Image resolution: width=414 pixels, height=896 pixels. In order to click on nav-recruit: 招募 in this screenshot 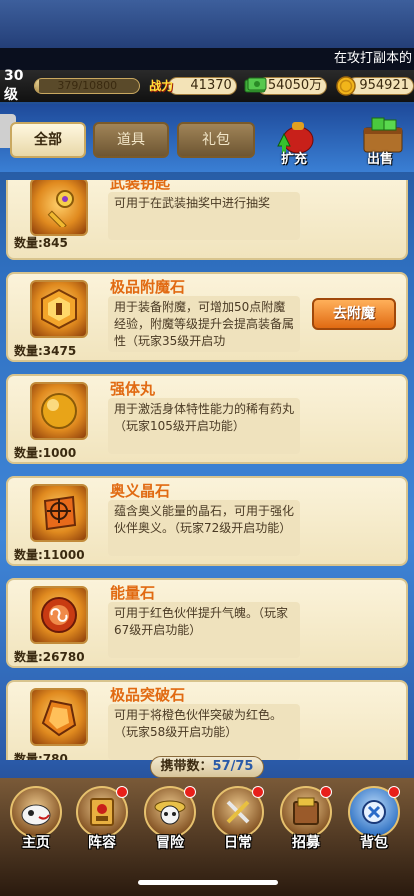, I will do `click(306, 821)`.